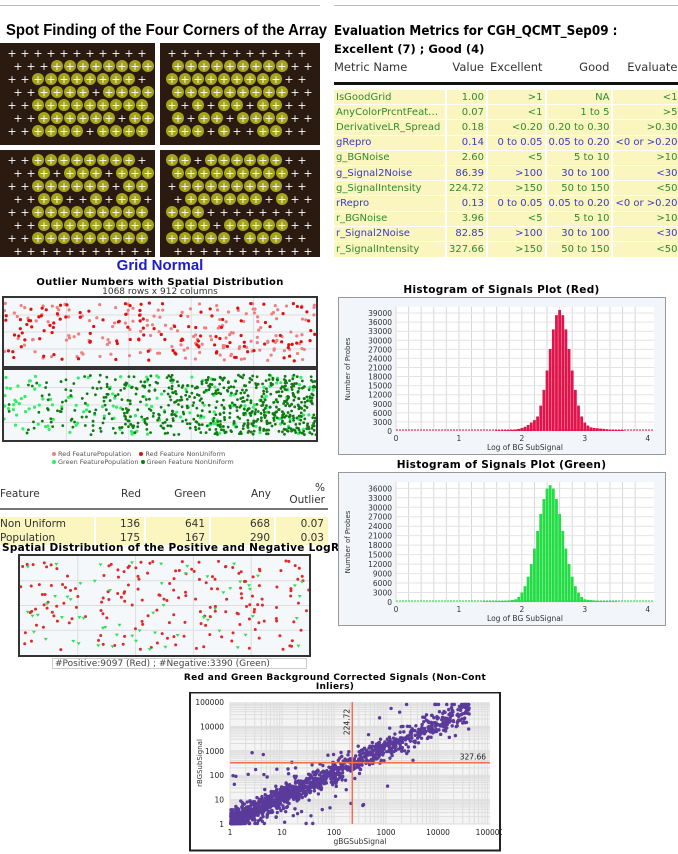 This screenshot has width=678, height=854. I want to click on x-tick-label: 4, so click(647, 438).